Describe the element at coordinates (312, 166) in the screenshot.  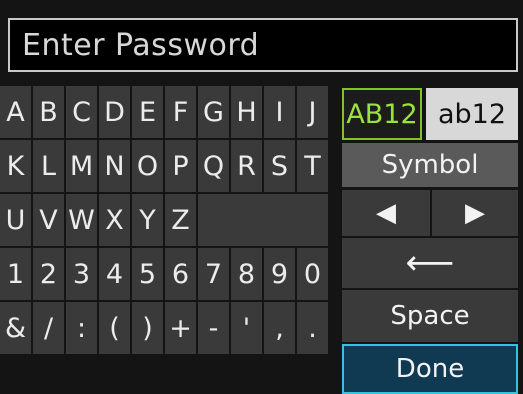
I see `key: T` at that location.